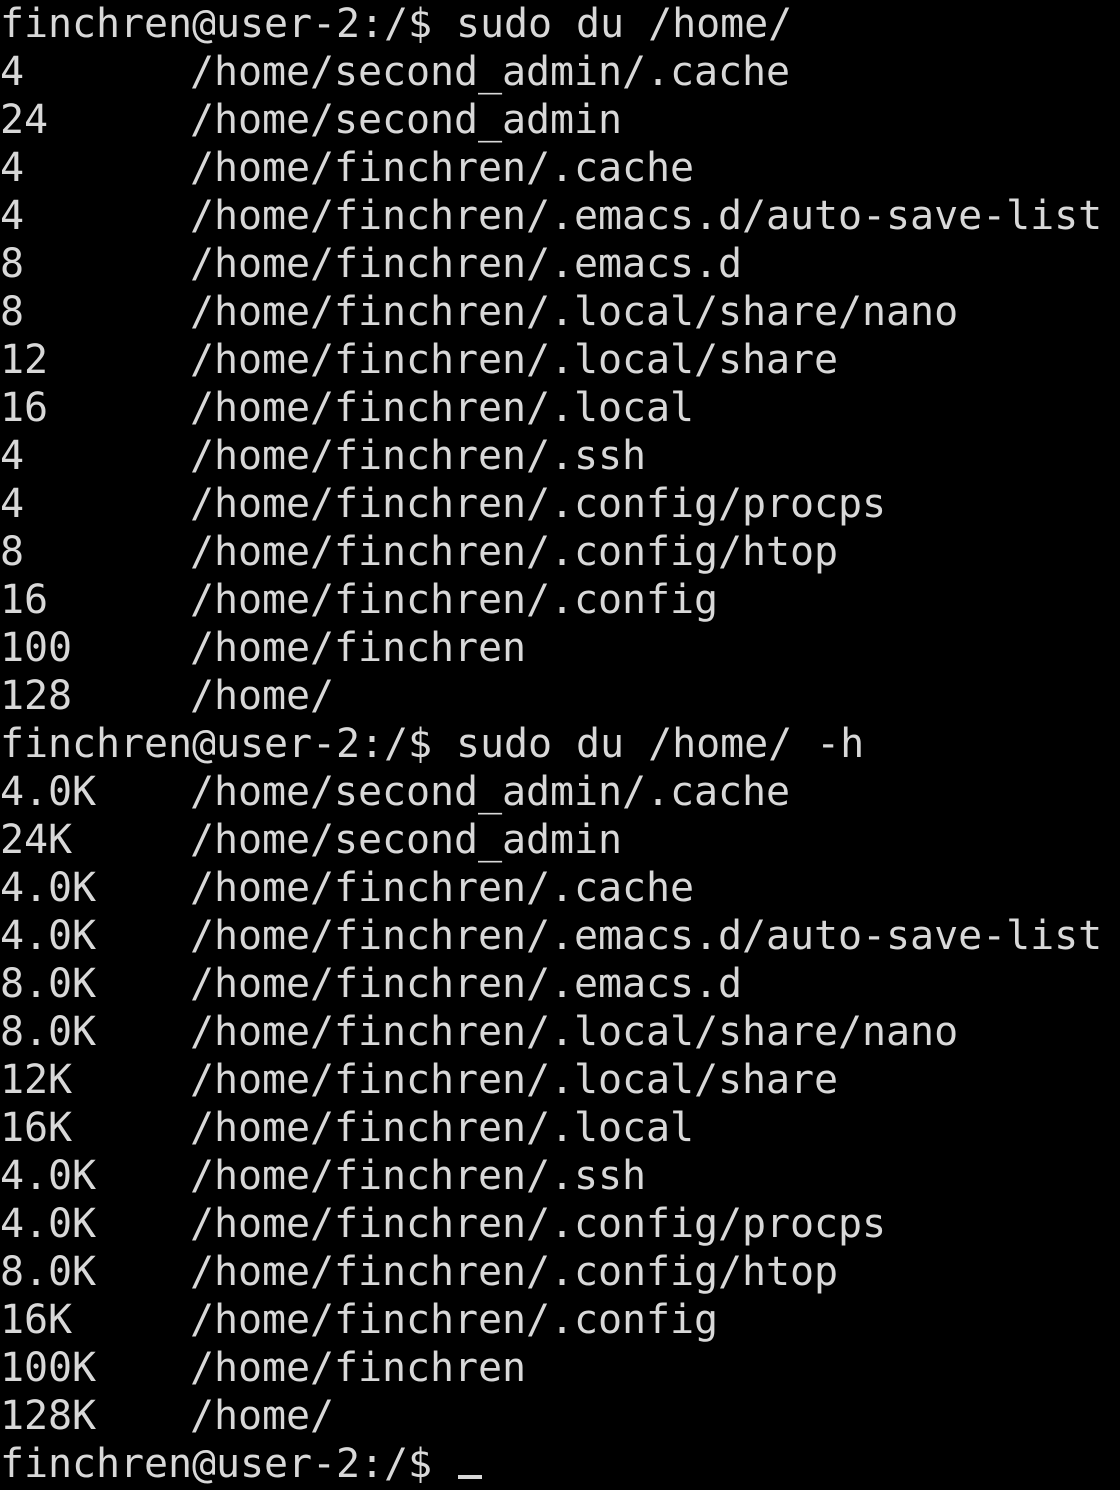 The height and width of the screenshot is (1490, 1120). Describe the element at coordinates (624, 24) in the screenshot. I see `command-text: sudo du /home/` at that location.